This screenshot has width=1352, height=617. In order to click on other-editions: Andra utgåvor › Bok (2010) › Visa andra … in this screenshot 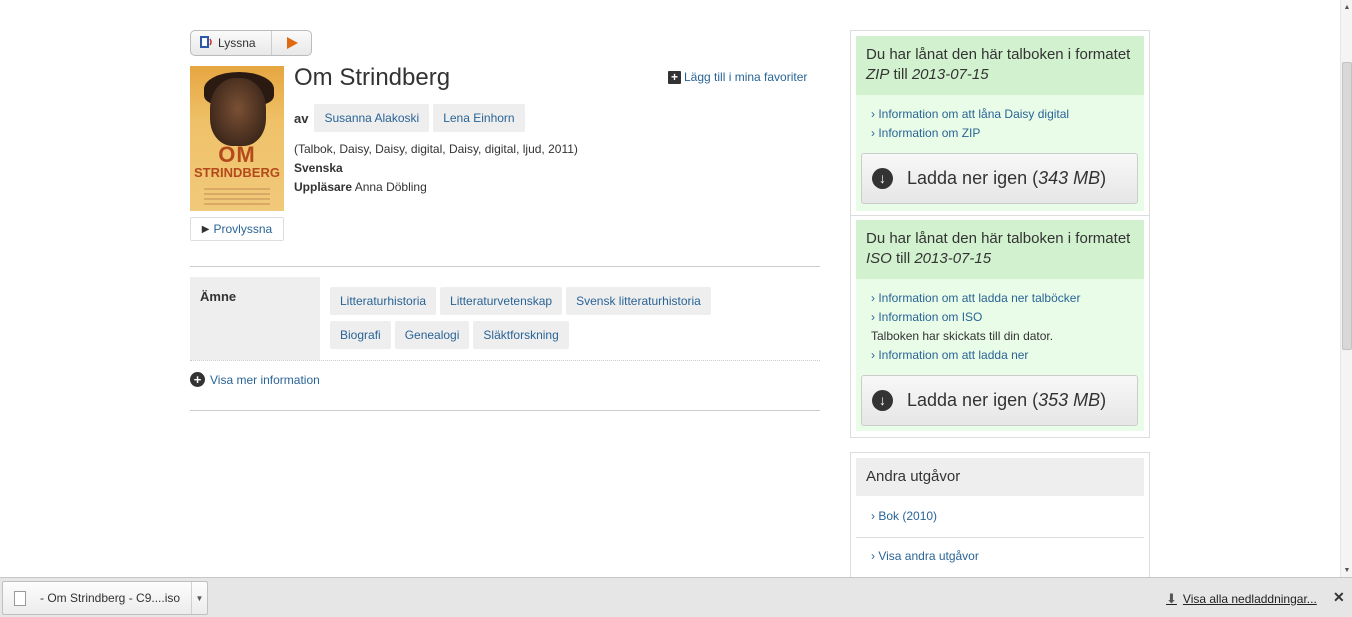, I will do `click(1000, 517)`.